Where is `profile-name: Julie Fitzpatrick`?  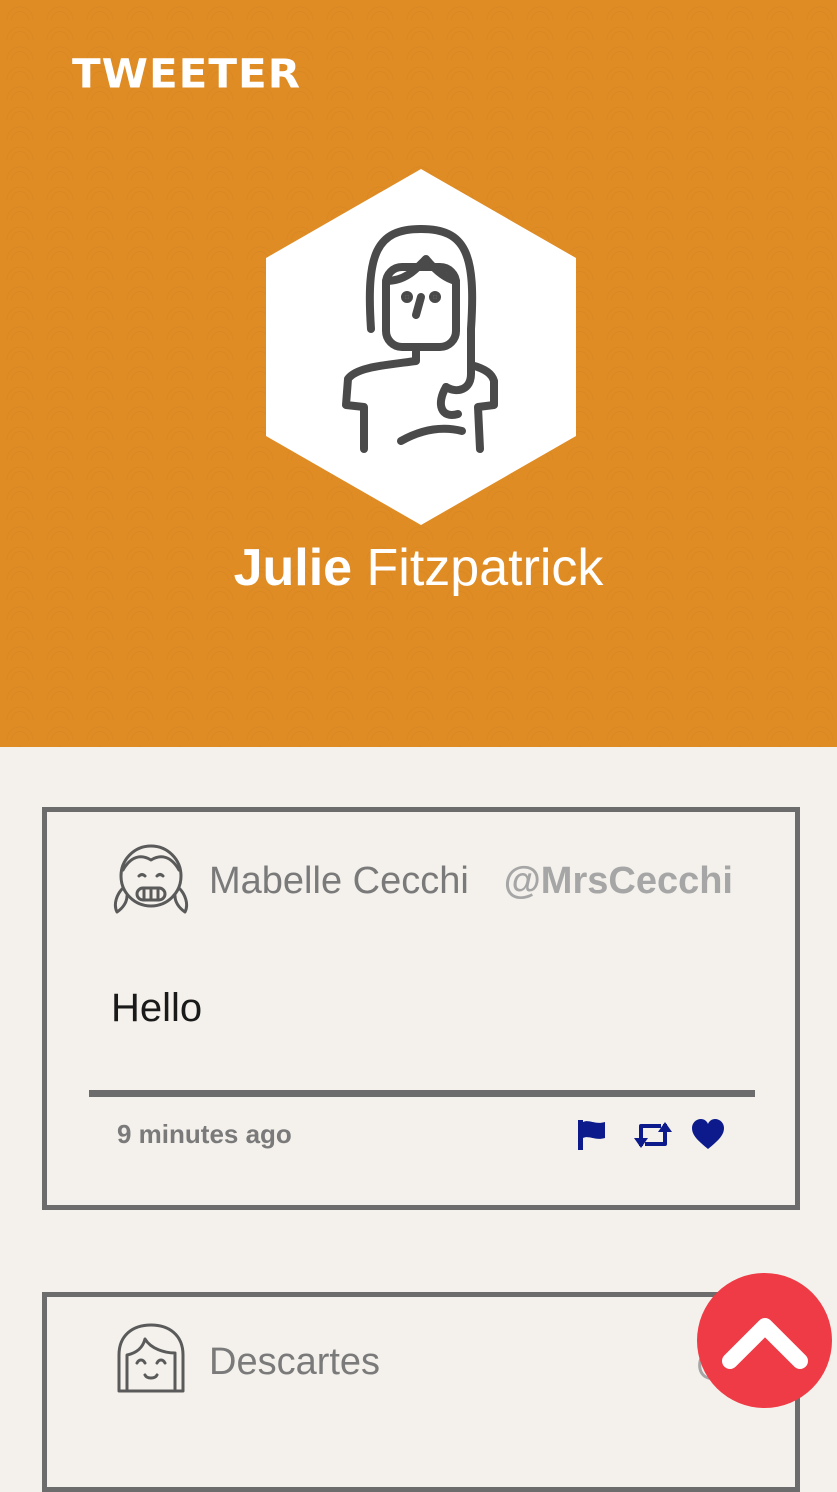
profile-name: Julie Fitzpatrick is located at coordinates (418, 568).